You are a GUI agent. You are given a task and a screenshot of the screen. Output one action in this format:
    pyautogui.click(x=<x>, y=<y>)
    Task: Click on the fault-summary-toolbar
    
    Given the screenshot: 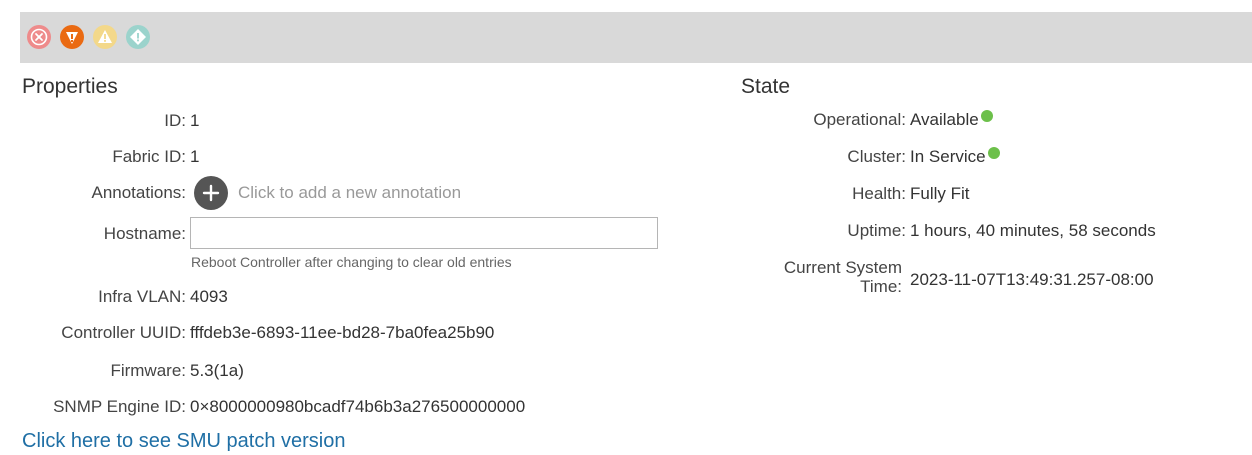 What is the action you would take?
    pyautogui.click(x=636, y=37)
    